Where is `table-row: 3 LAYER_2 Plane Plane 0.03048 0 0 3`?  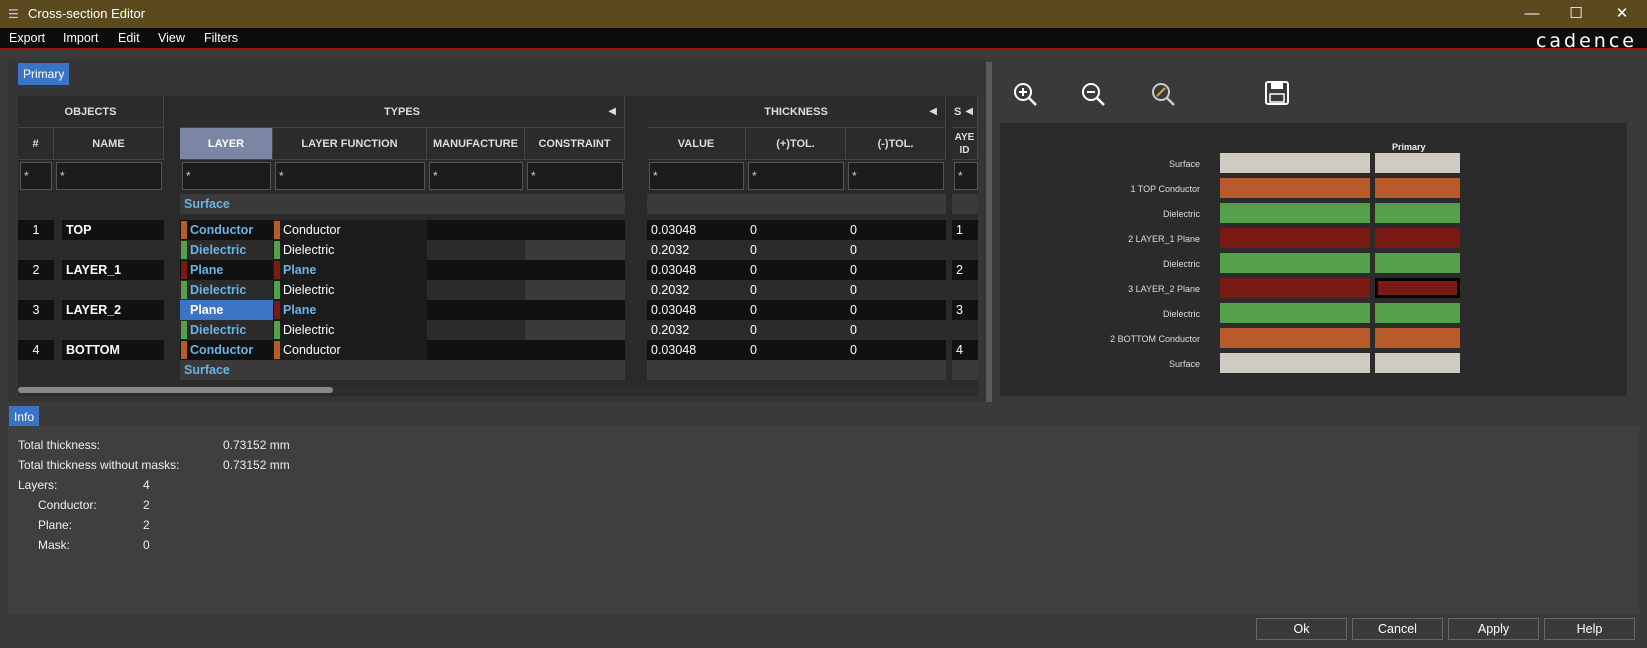 table-row: 3 LAYER_2 Plane Plane 0.03048 0 0 3 is located at coordinates (498, 310).